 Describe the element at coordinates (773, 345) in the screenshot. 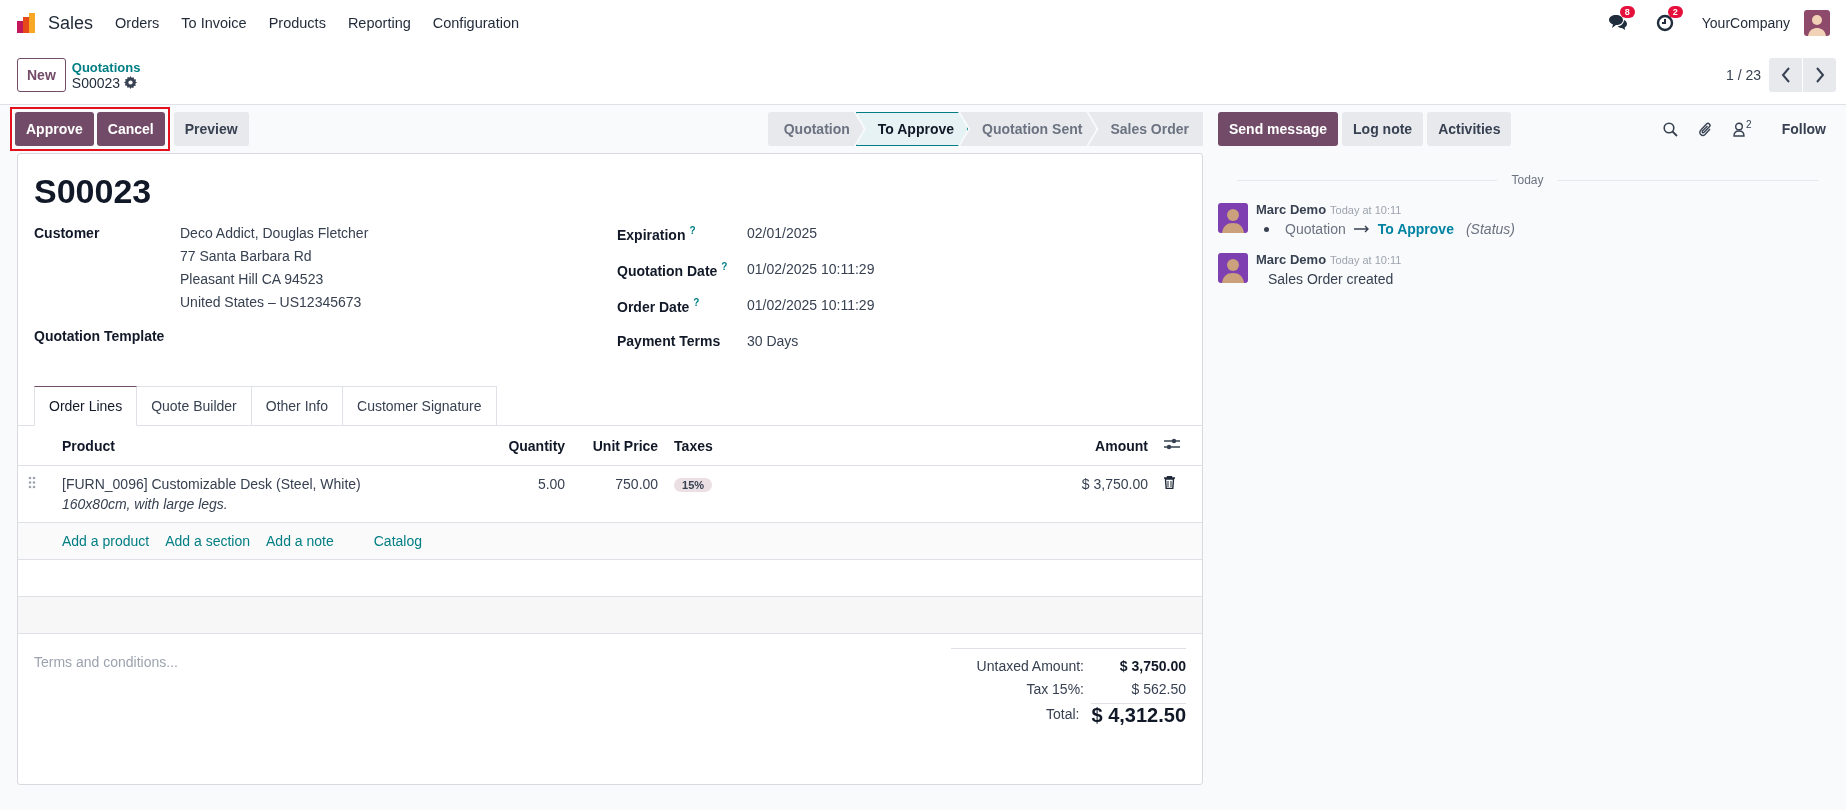

I see `field-value: 30 Days` at that location.